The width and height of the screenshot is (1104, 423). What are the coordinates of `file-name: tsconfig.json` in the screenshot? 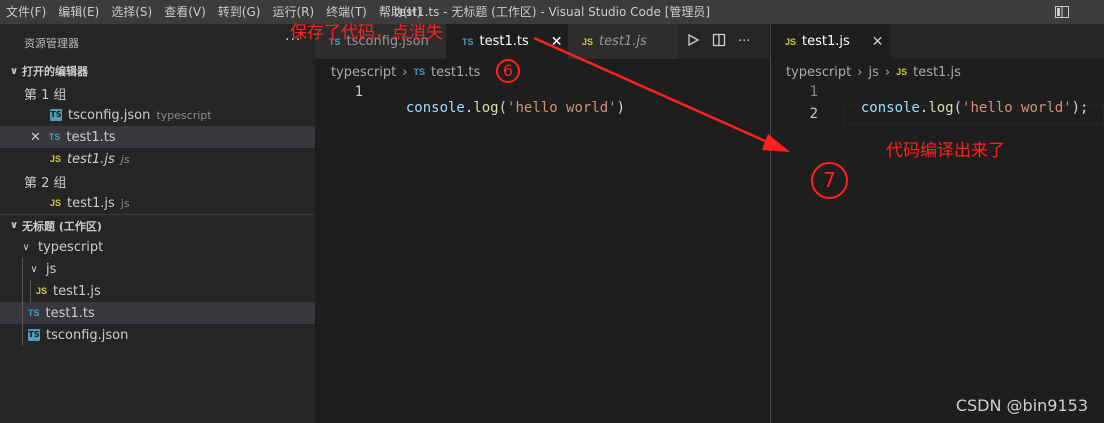 It's located at (87, 335).